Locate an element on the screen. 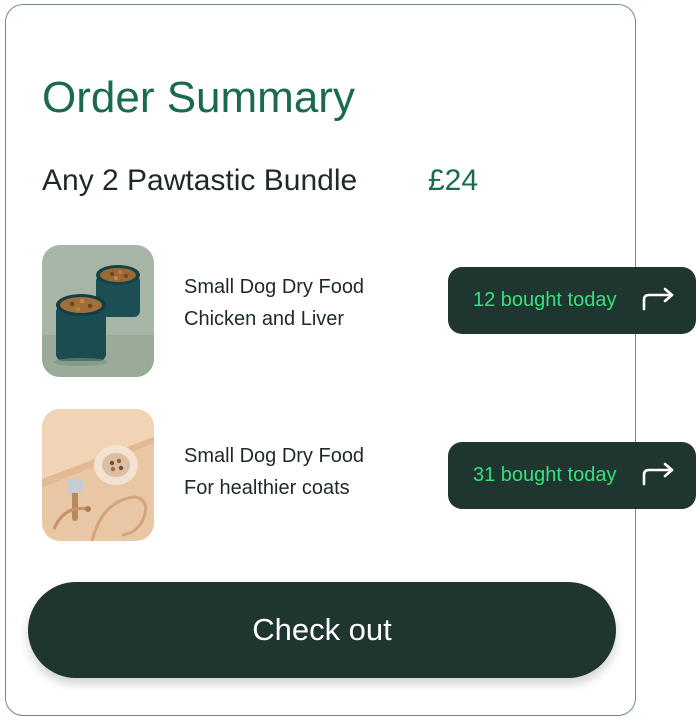 The image size is (696, 726). bundle-name: Any 2 Pawtastic Bundle is located at coordinates (200, 180).